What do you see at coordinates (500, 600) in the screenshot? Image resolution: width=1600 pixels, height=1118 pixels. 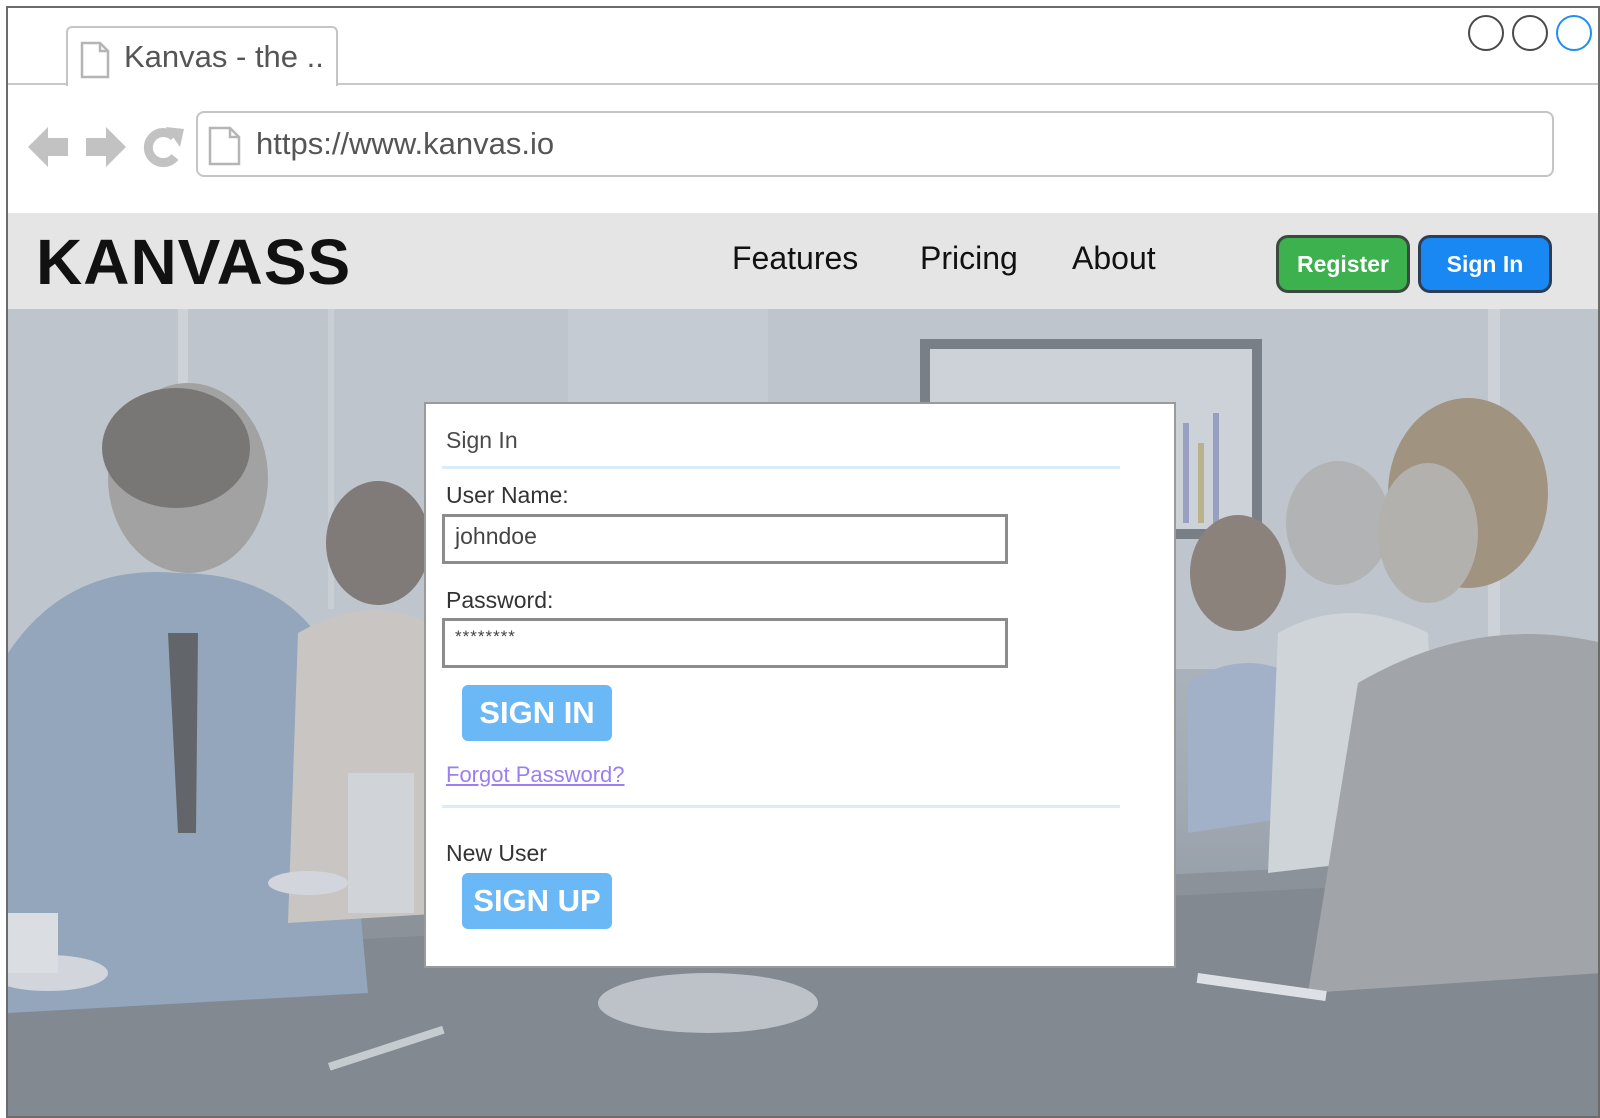 I see `password-label: Password:` at bounding box center [500, 600].